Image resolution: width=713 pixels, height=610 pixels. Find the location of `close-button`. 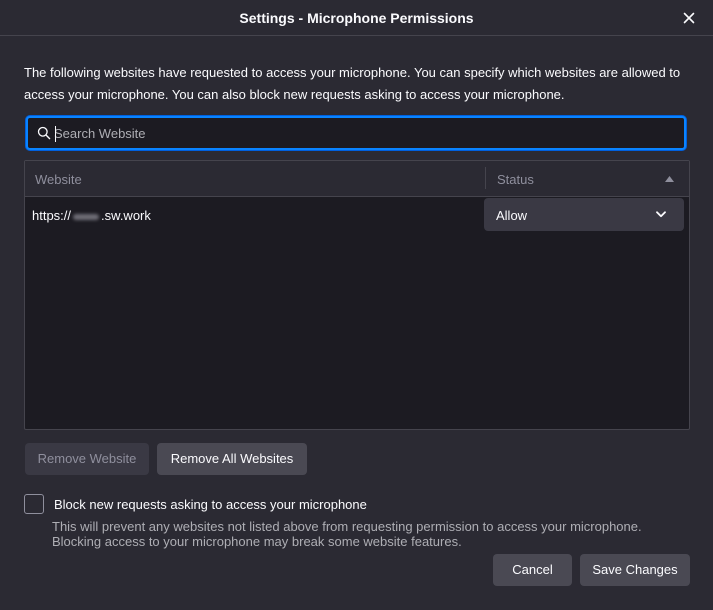

close-button is located at coordinates (689, 18).